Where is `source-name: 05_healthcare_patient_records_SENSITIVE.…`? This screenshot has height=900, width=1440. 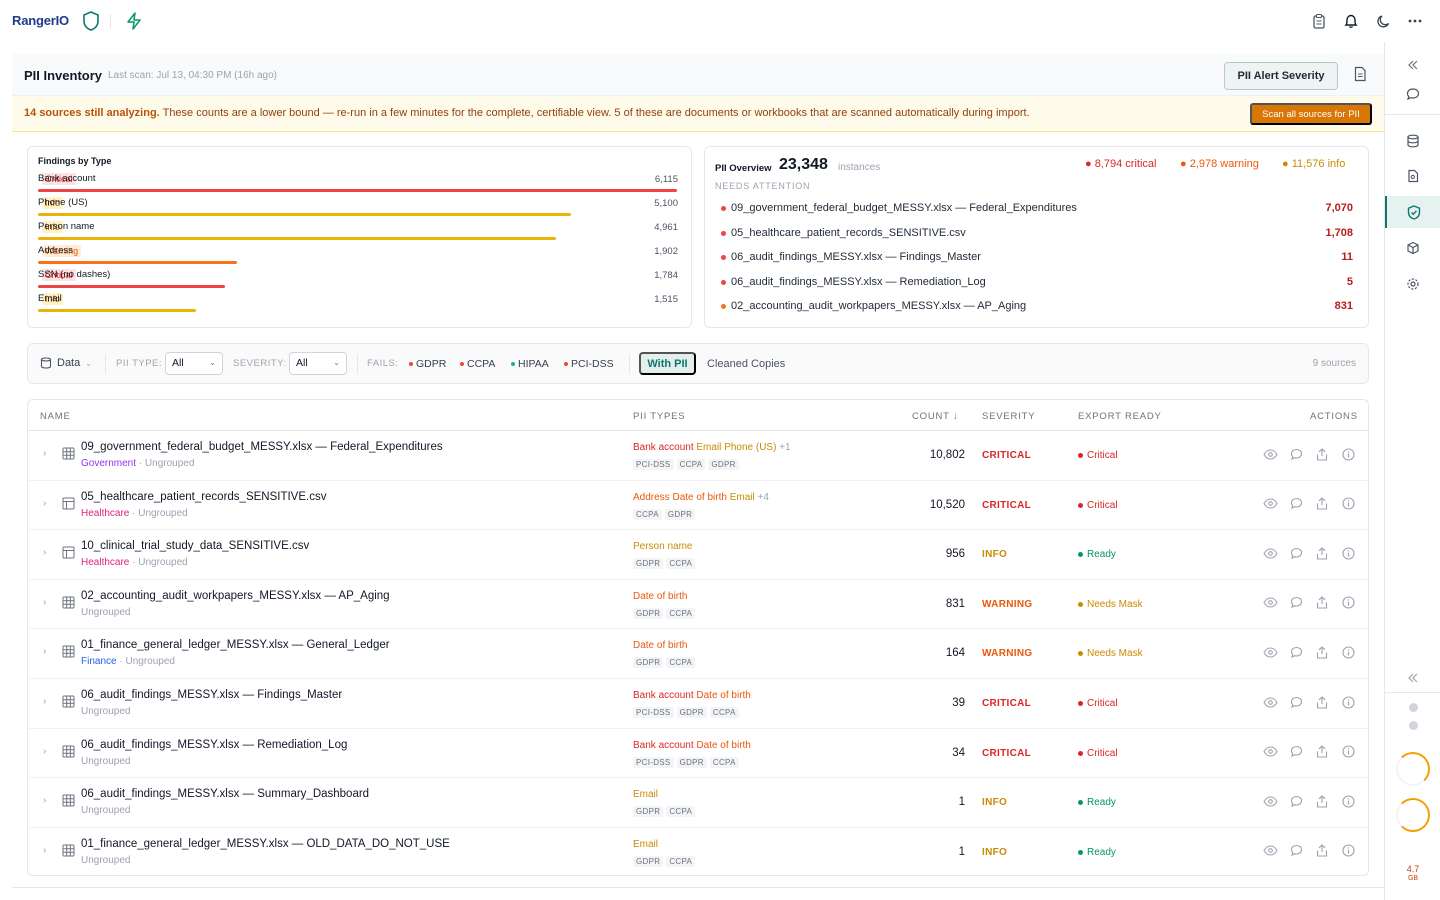 source-name: 05_healthcare_patient_records_SENSITIVE.… is located at coordinates (203, 497).